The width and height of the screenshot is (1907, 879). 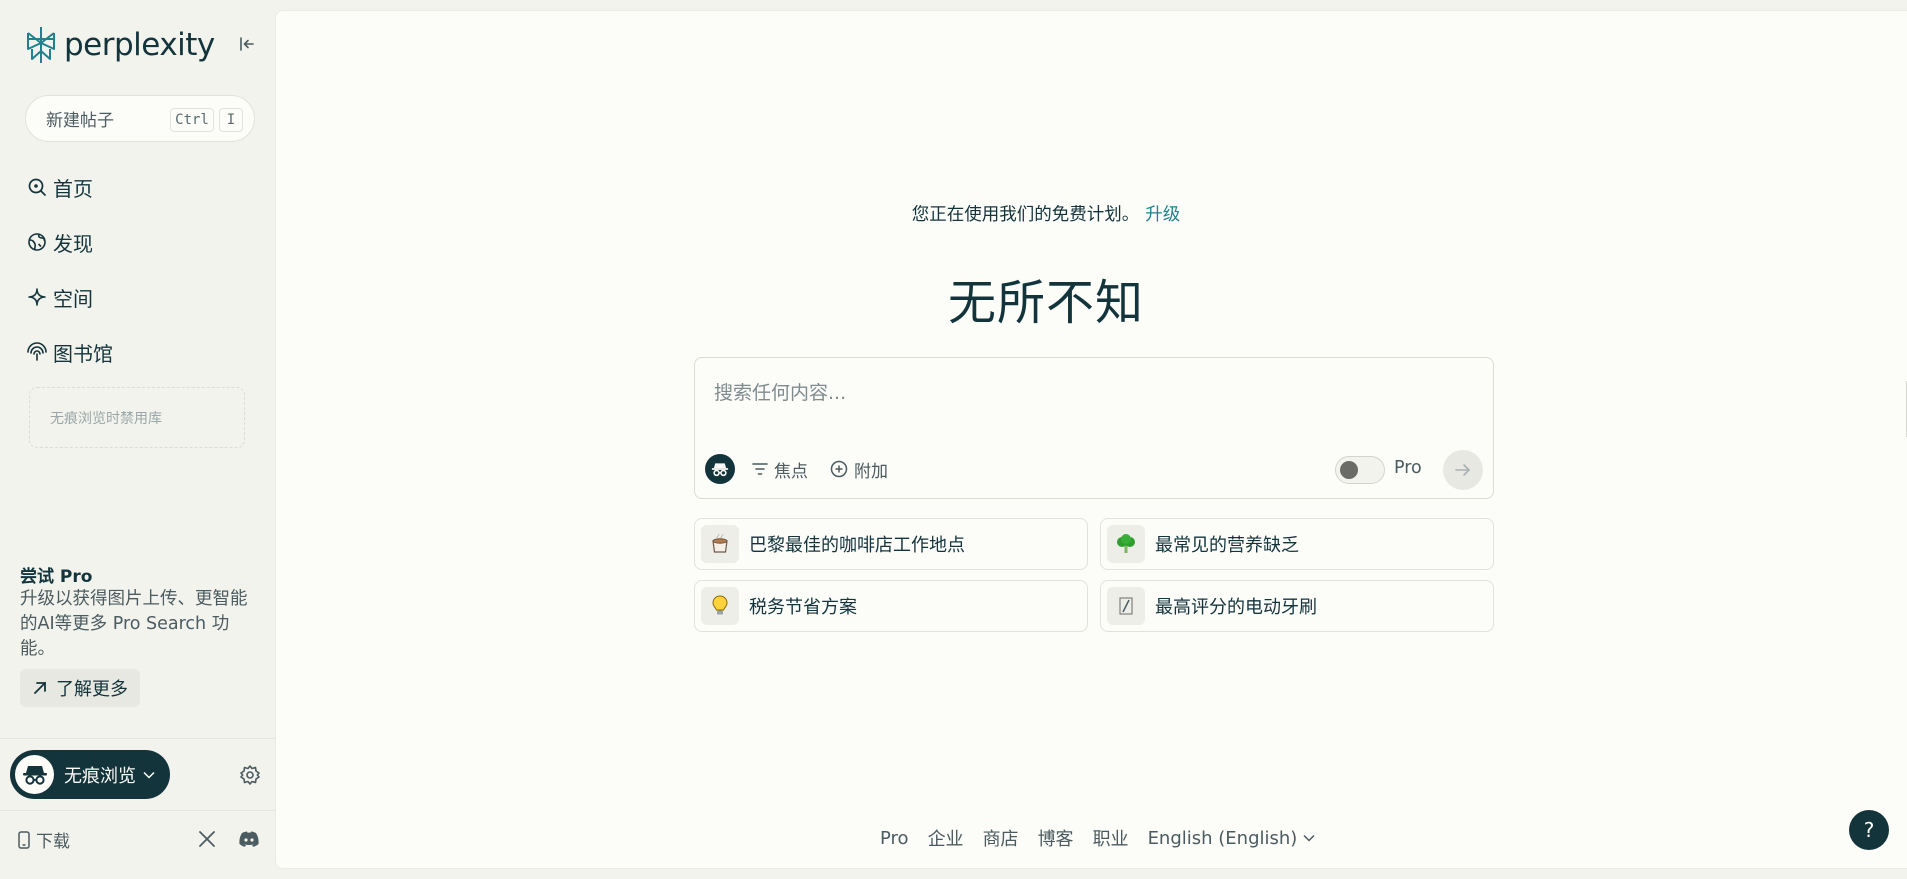 I want to click on sidebar-item-discover: 发现, so click(x=59, y=242).